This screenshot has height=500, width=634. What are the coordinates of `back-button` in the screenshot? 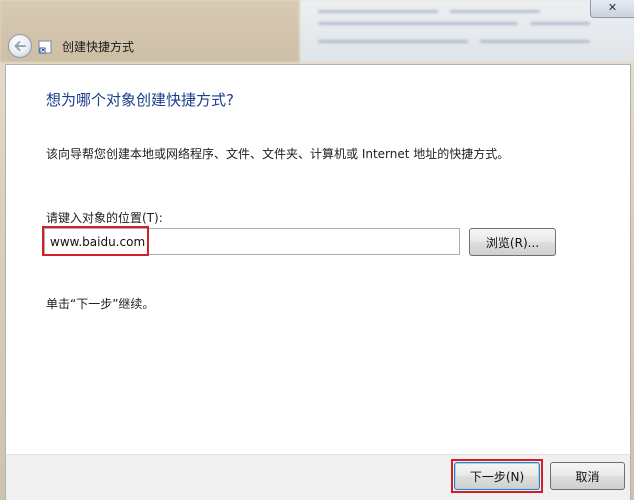 It's located at (20, 46).